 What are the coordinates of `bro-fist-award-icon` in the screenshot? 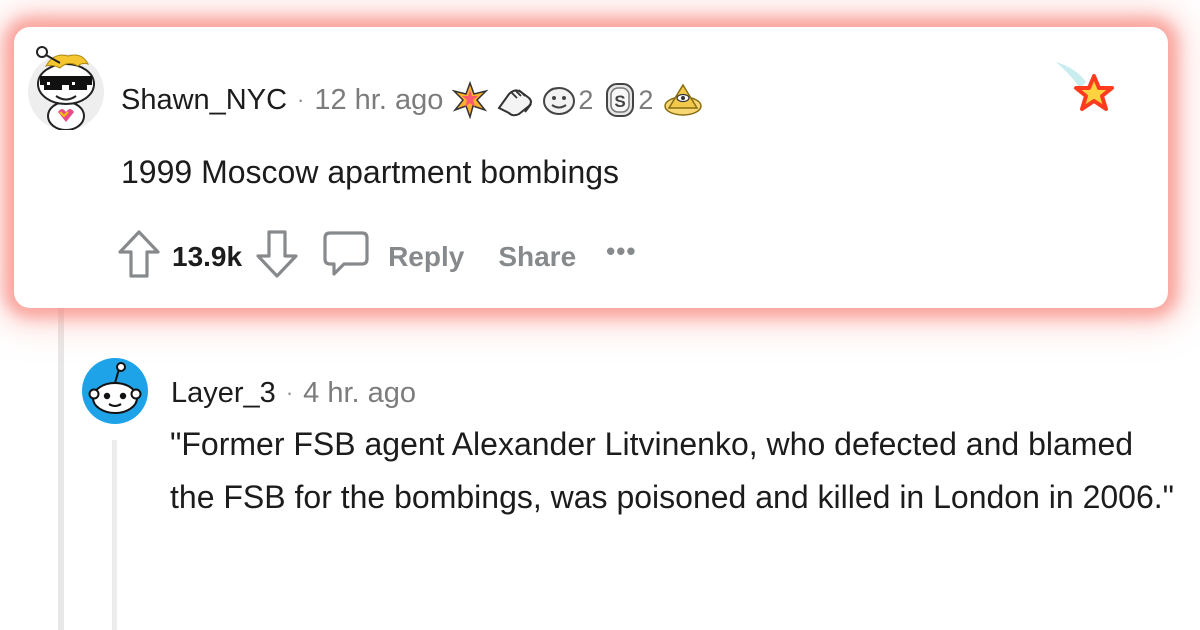 It's located at (515, 103).